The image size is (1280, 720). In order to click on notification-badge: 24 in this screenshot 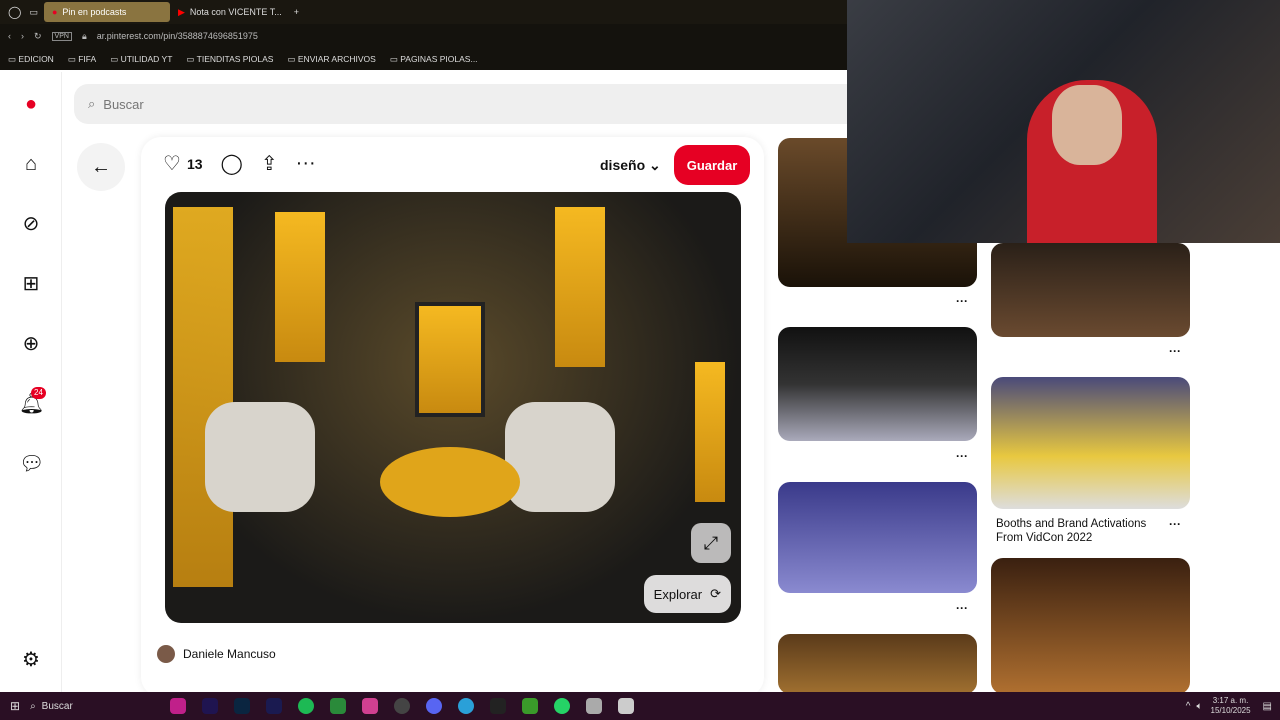, I will do `click(38, 393)`.